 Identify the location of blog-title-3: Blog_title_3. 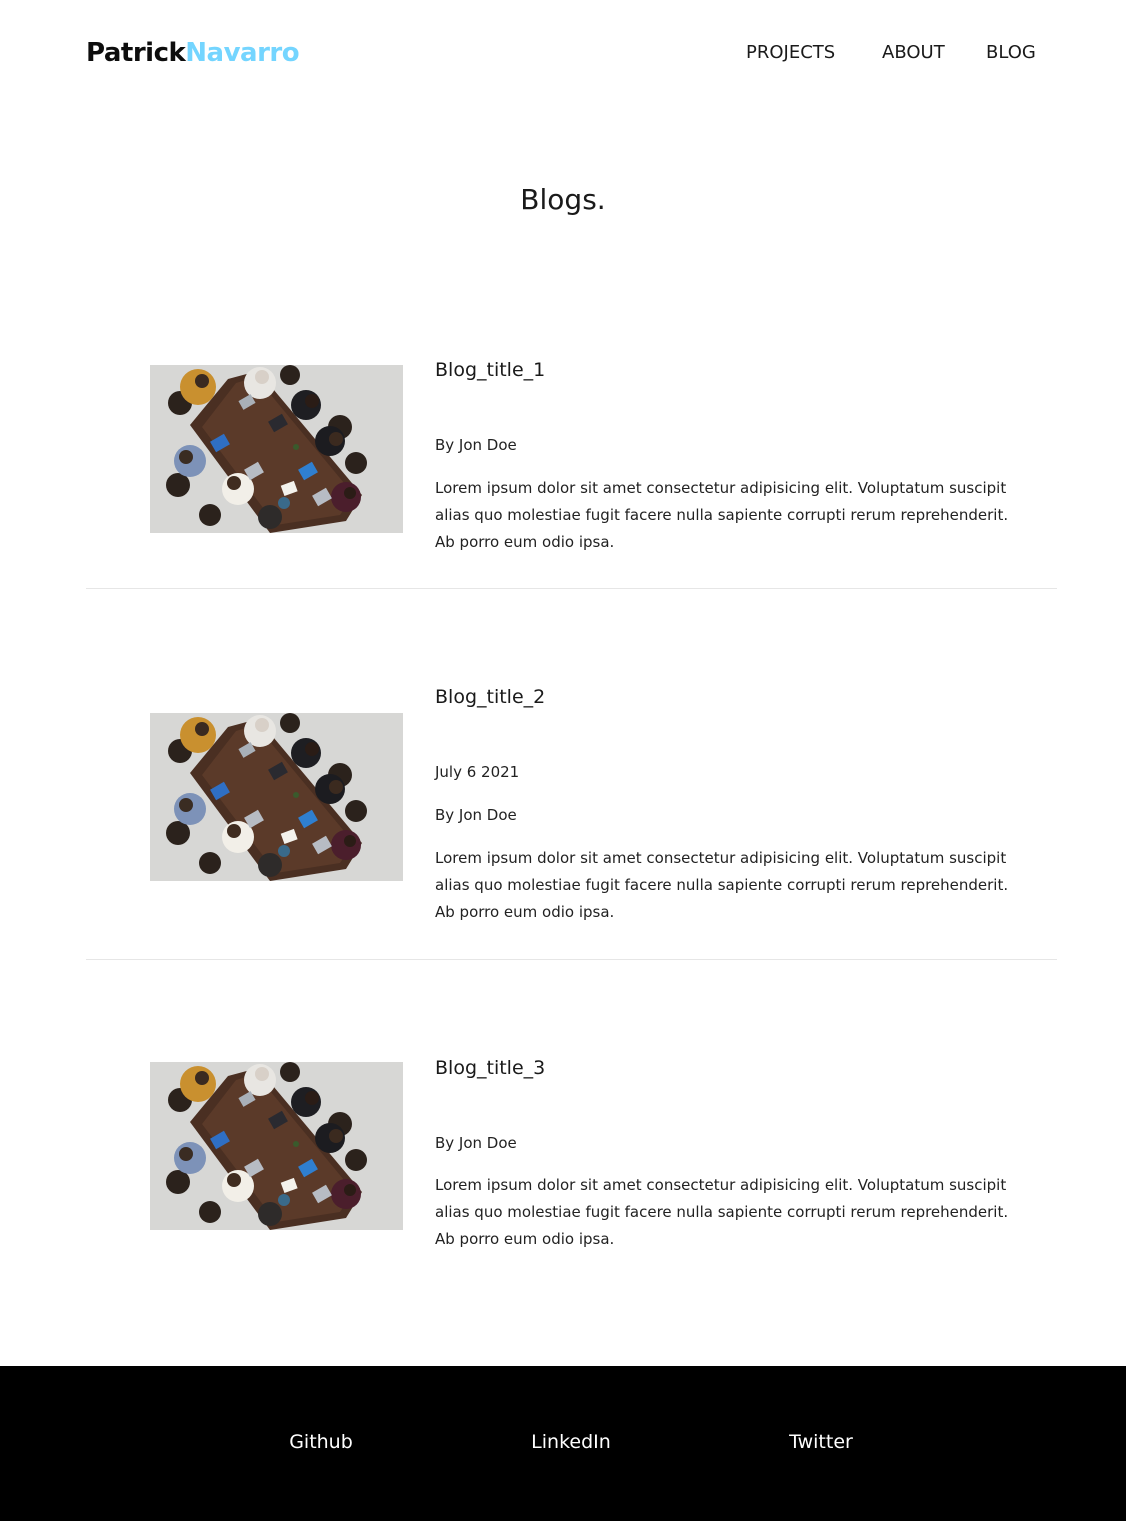
(490, 1068).